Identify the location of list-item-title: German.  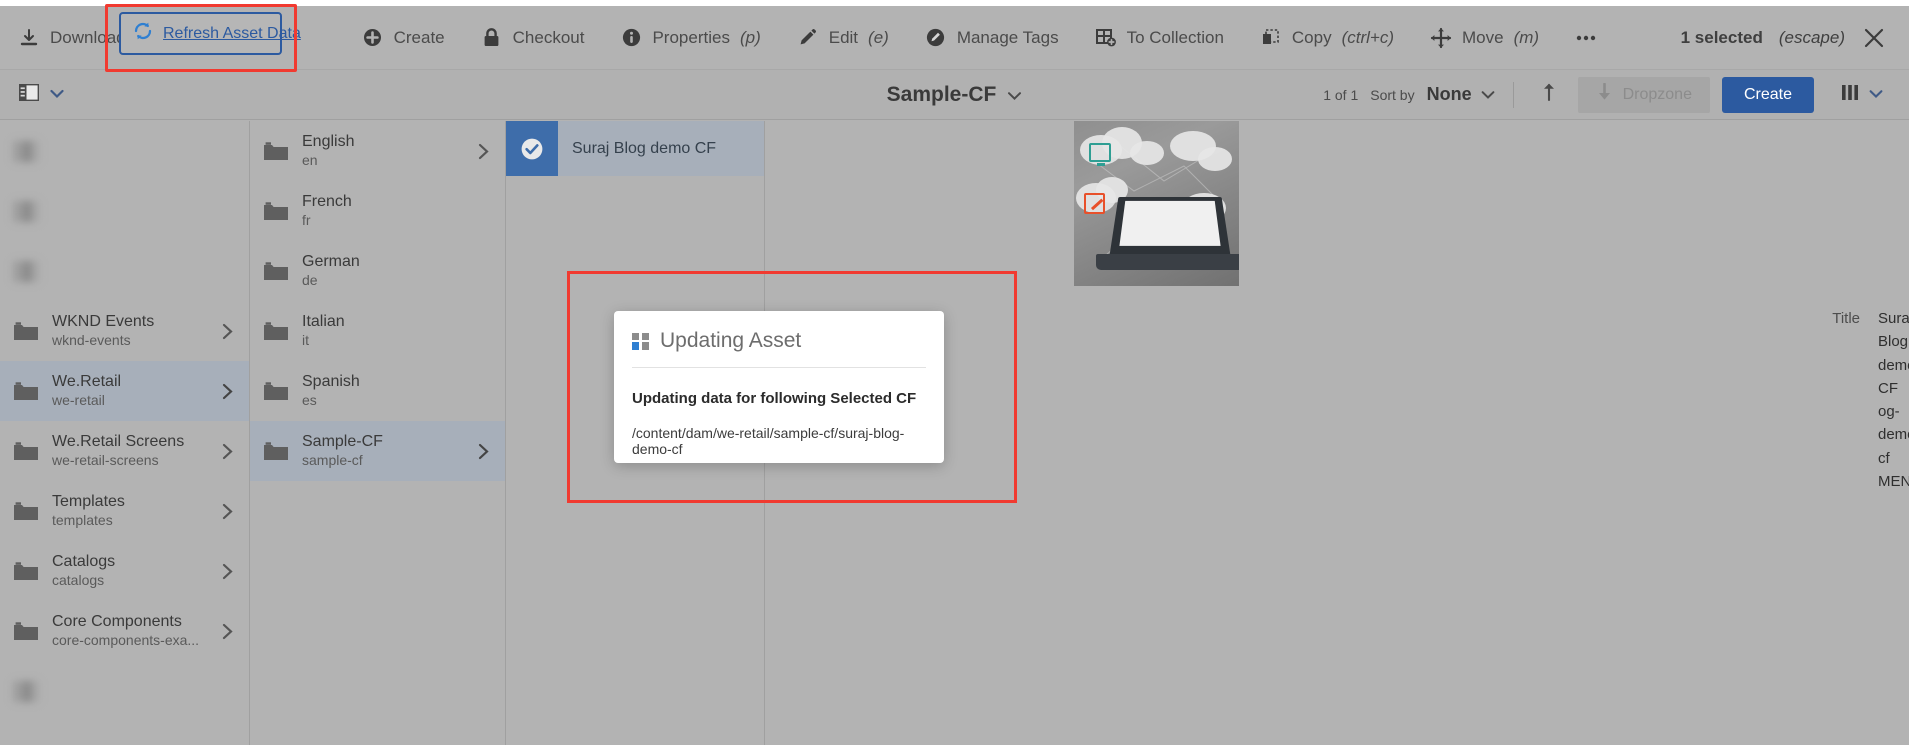
(331, 261).